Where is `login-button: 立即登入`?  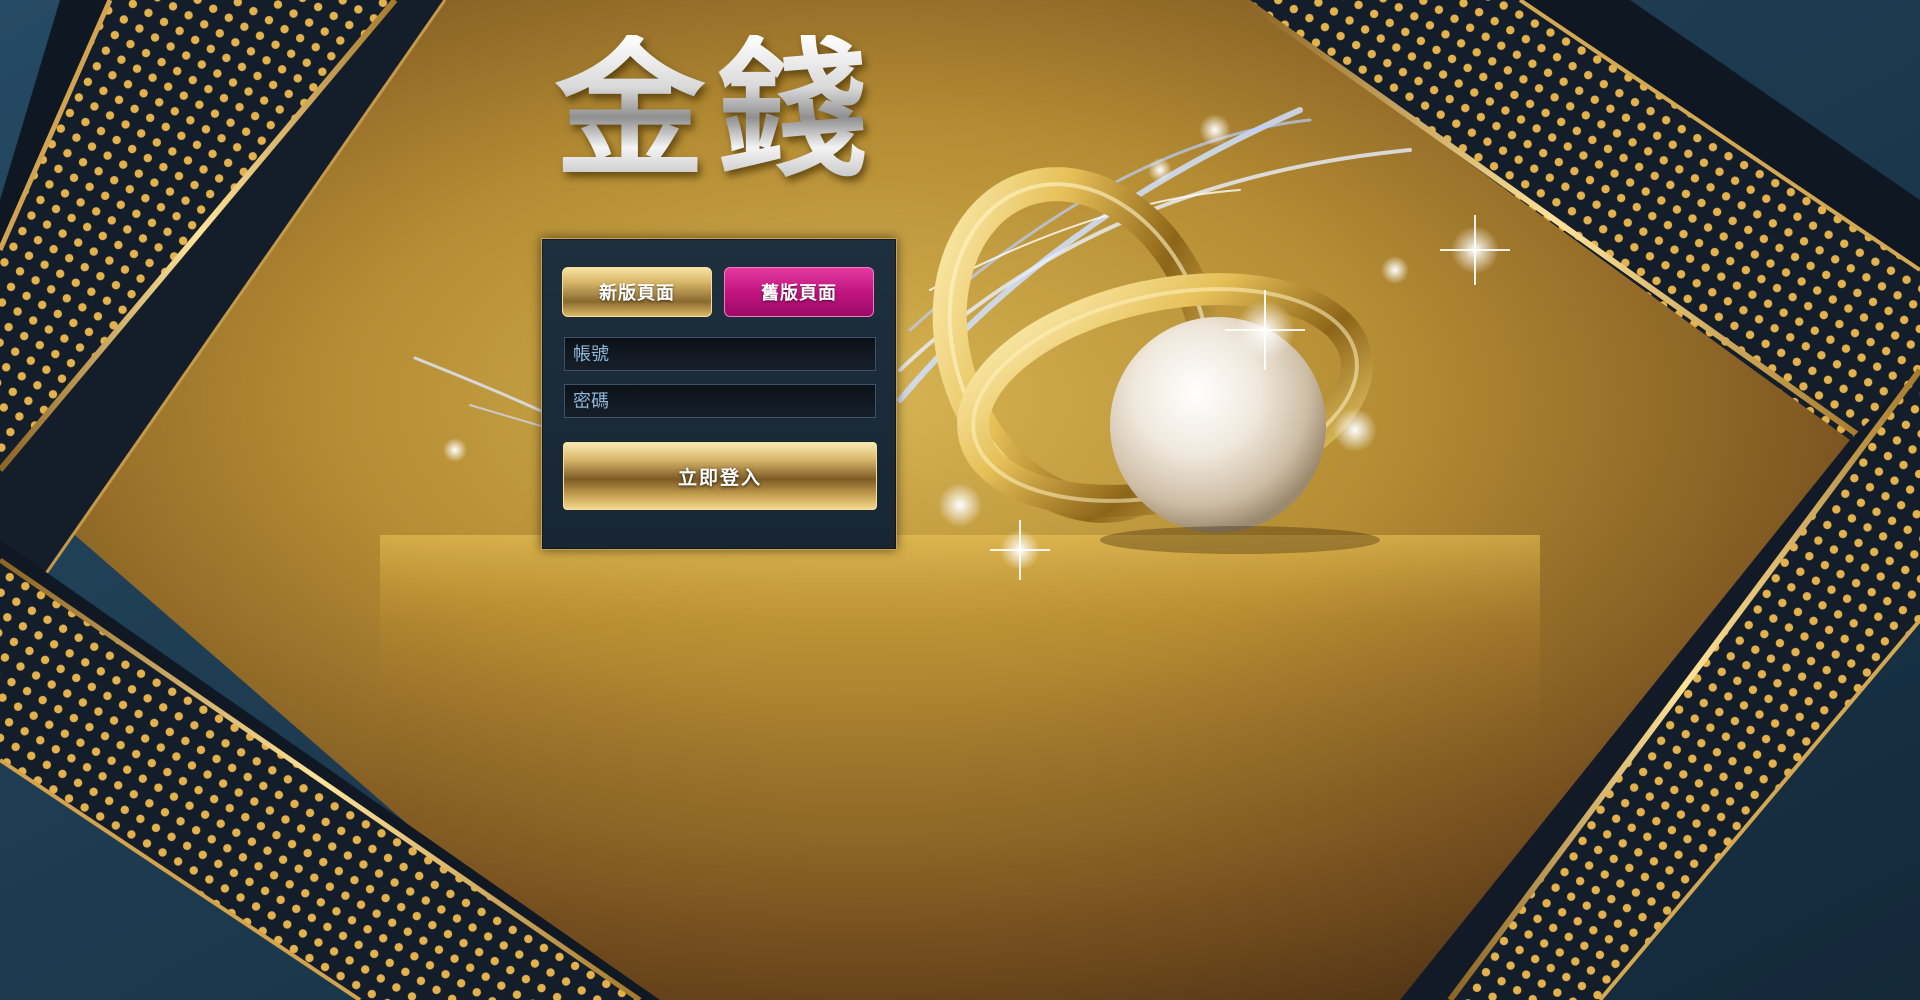 login-button: 立即登入 is located at coordinates (720, 476).